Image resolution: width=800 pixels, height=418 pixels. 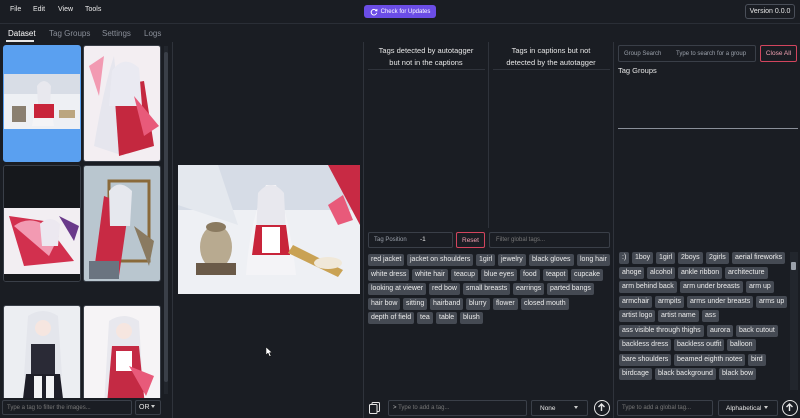 What do you see at coordinates (690, 258) in the screenshot?
I see `tag-chip: 2boys` at bounding box center [690, 258].